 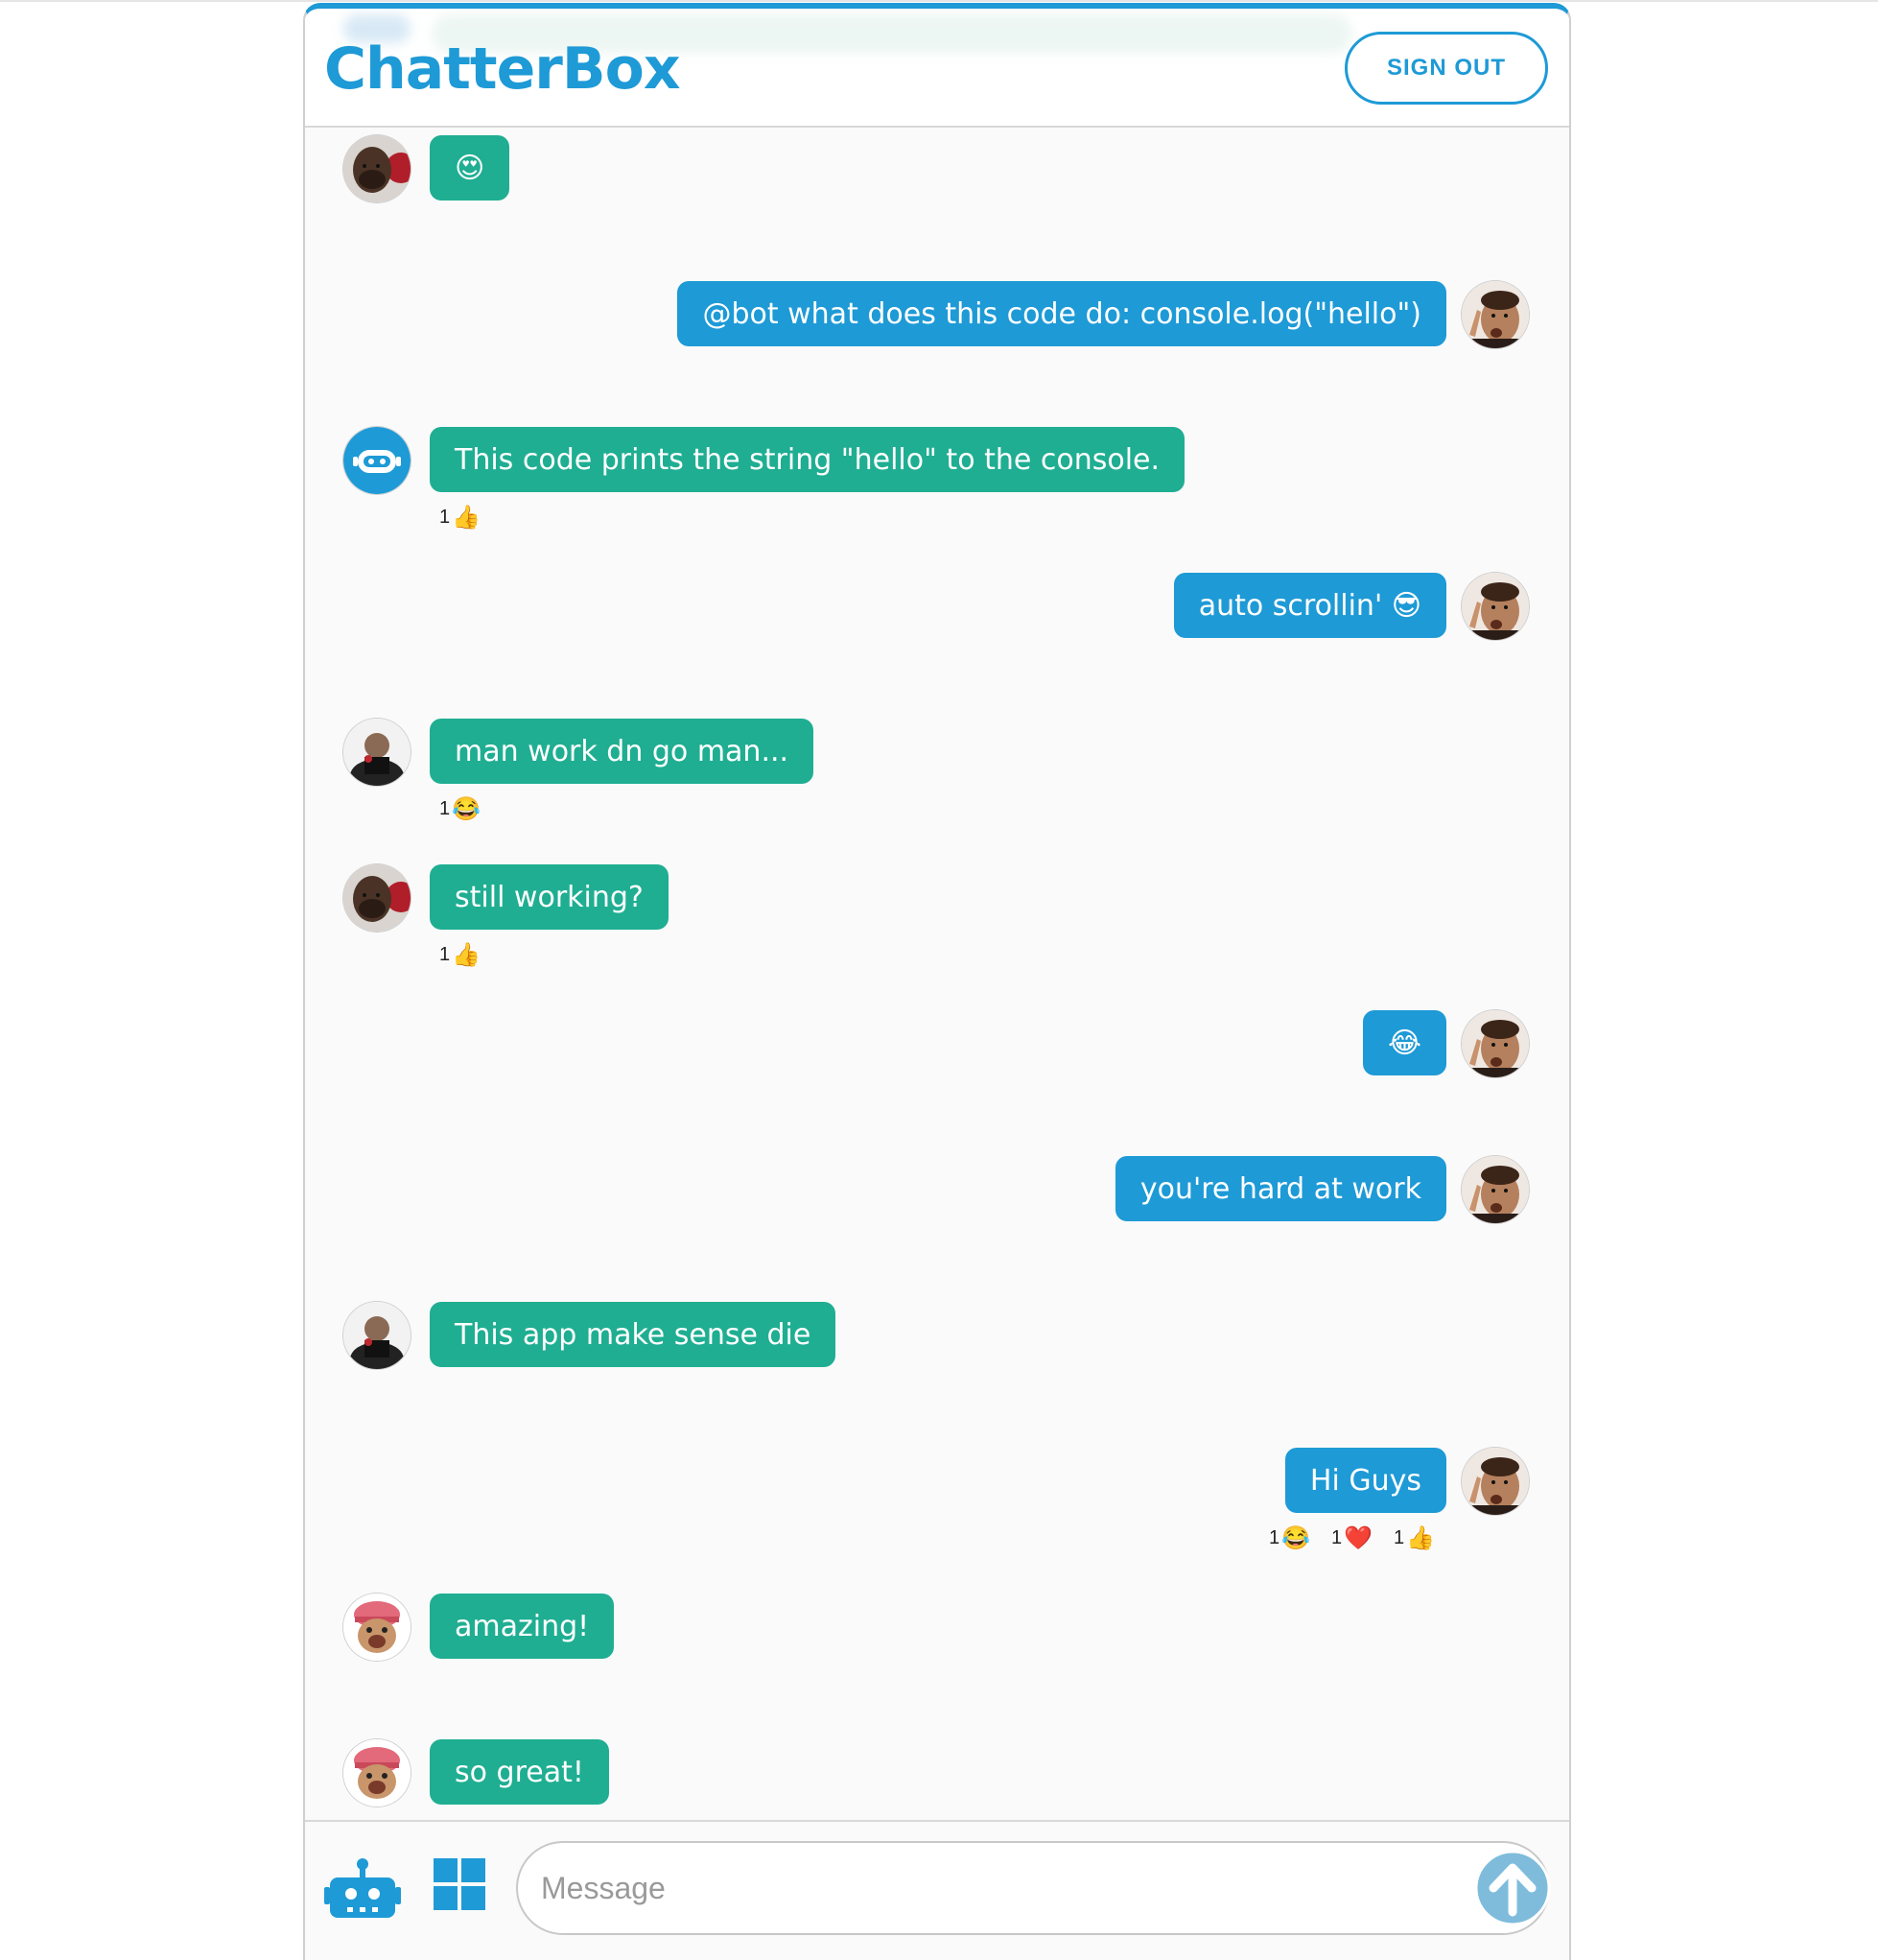 What do you see at coordinates (1310, 605) in the screenshot?
I see `message-bubble: auto scrollin' 😎` at bounding box center [1310, 605].